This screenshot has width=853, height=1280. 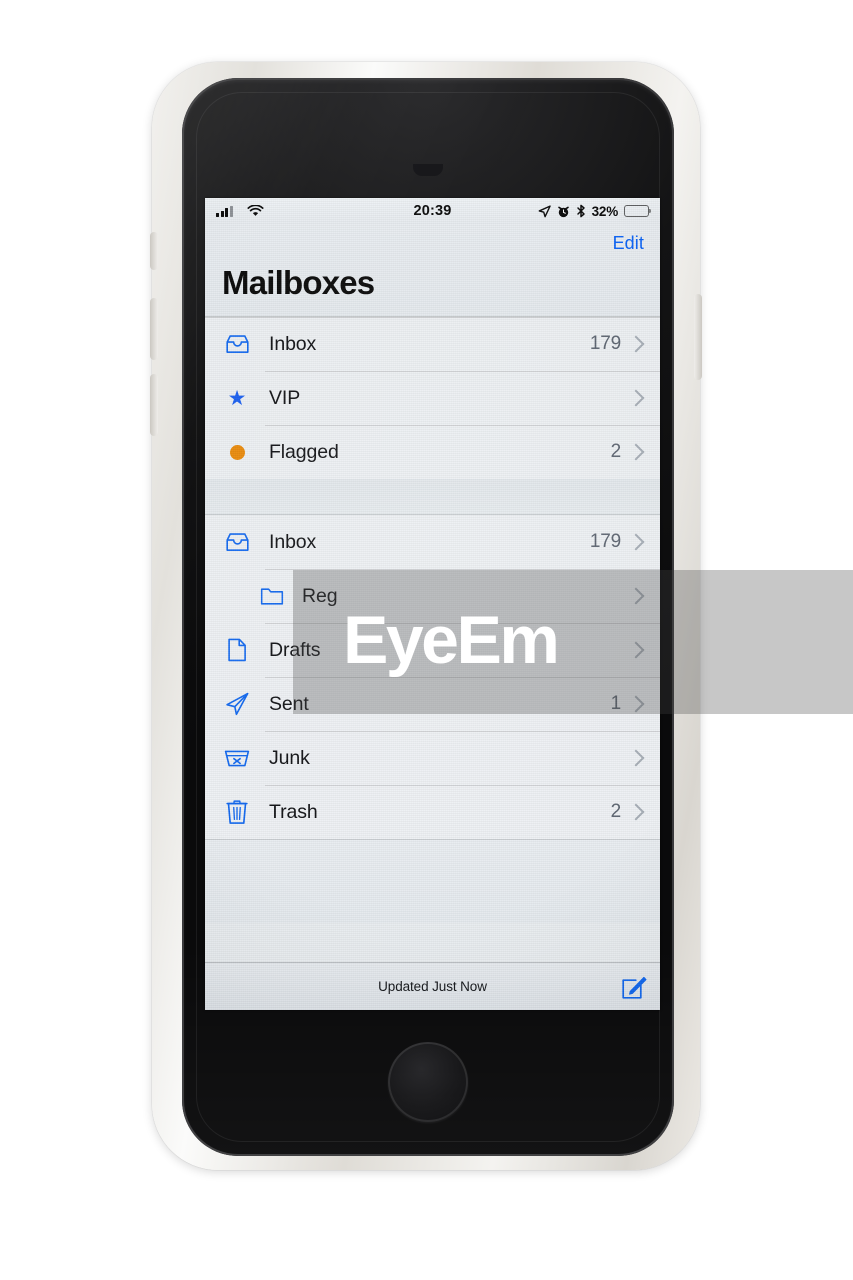 I want to click on edit-button: Edit, so click(x=628, y=243).